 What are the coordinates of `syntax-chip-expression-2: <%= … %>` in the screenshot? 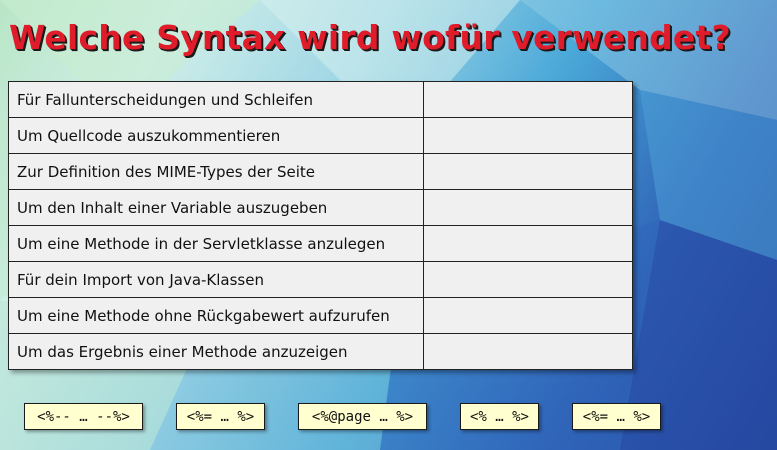 It's located at (616, 416).